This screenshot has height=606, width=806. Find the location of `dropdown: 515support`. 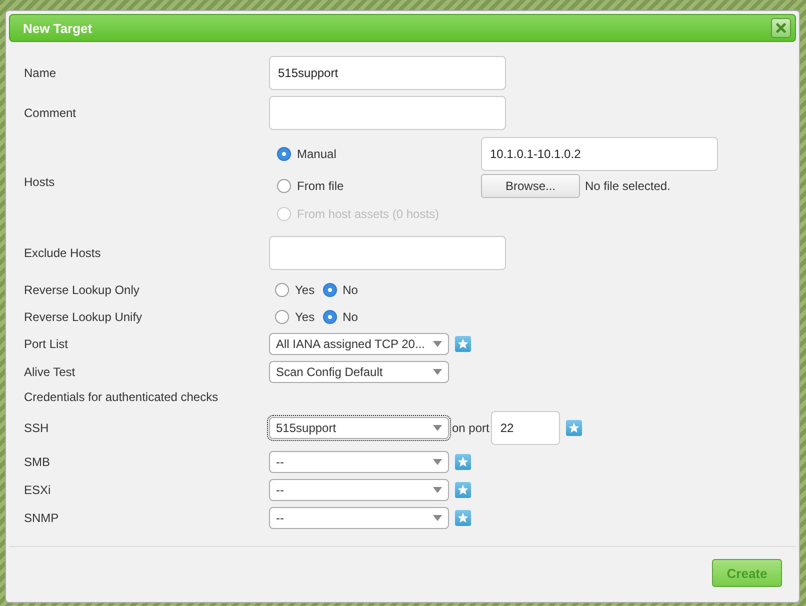

dropdown: 515support is located at coordinates (359, 428).